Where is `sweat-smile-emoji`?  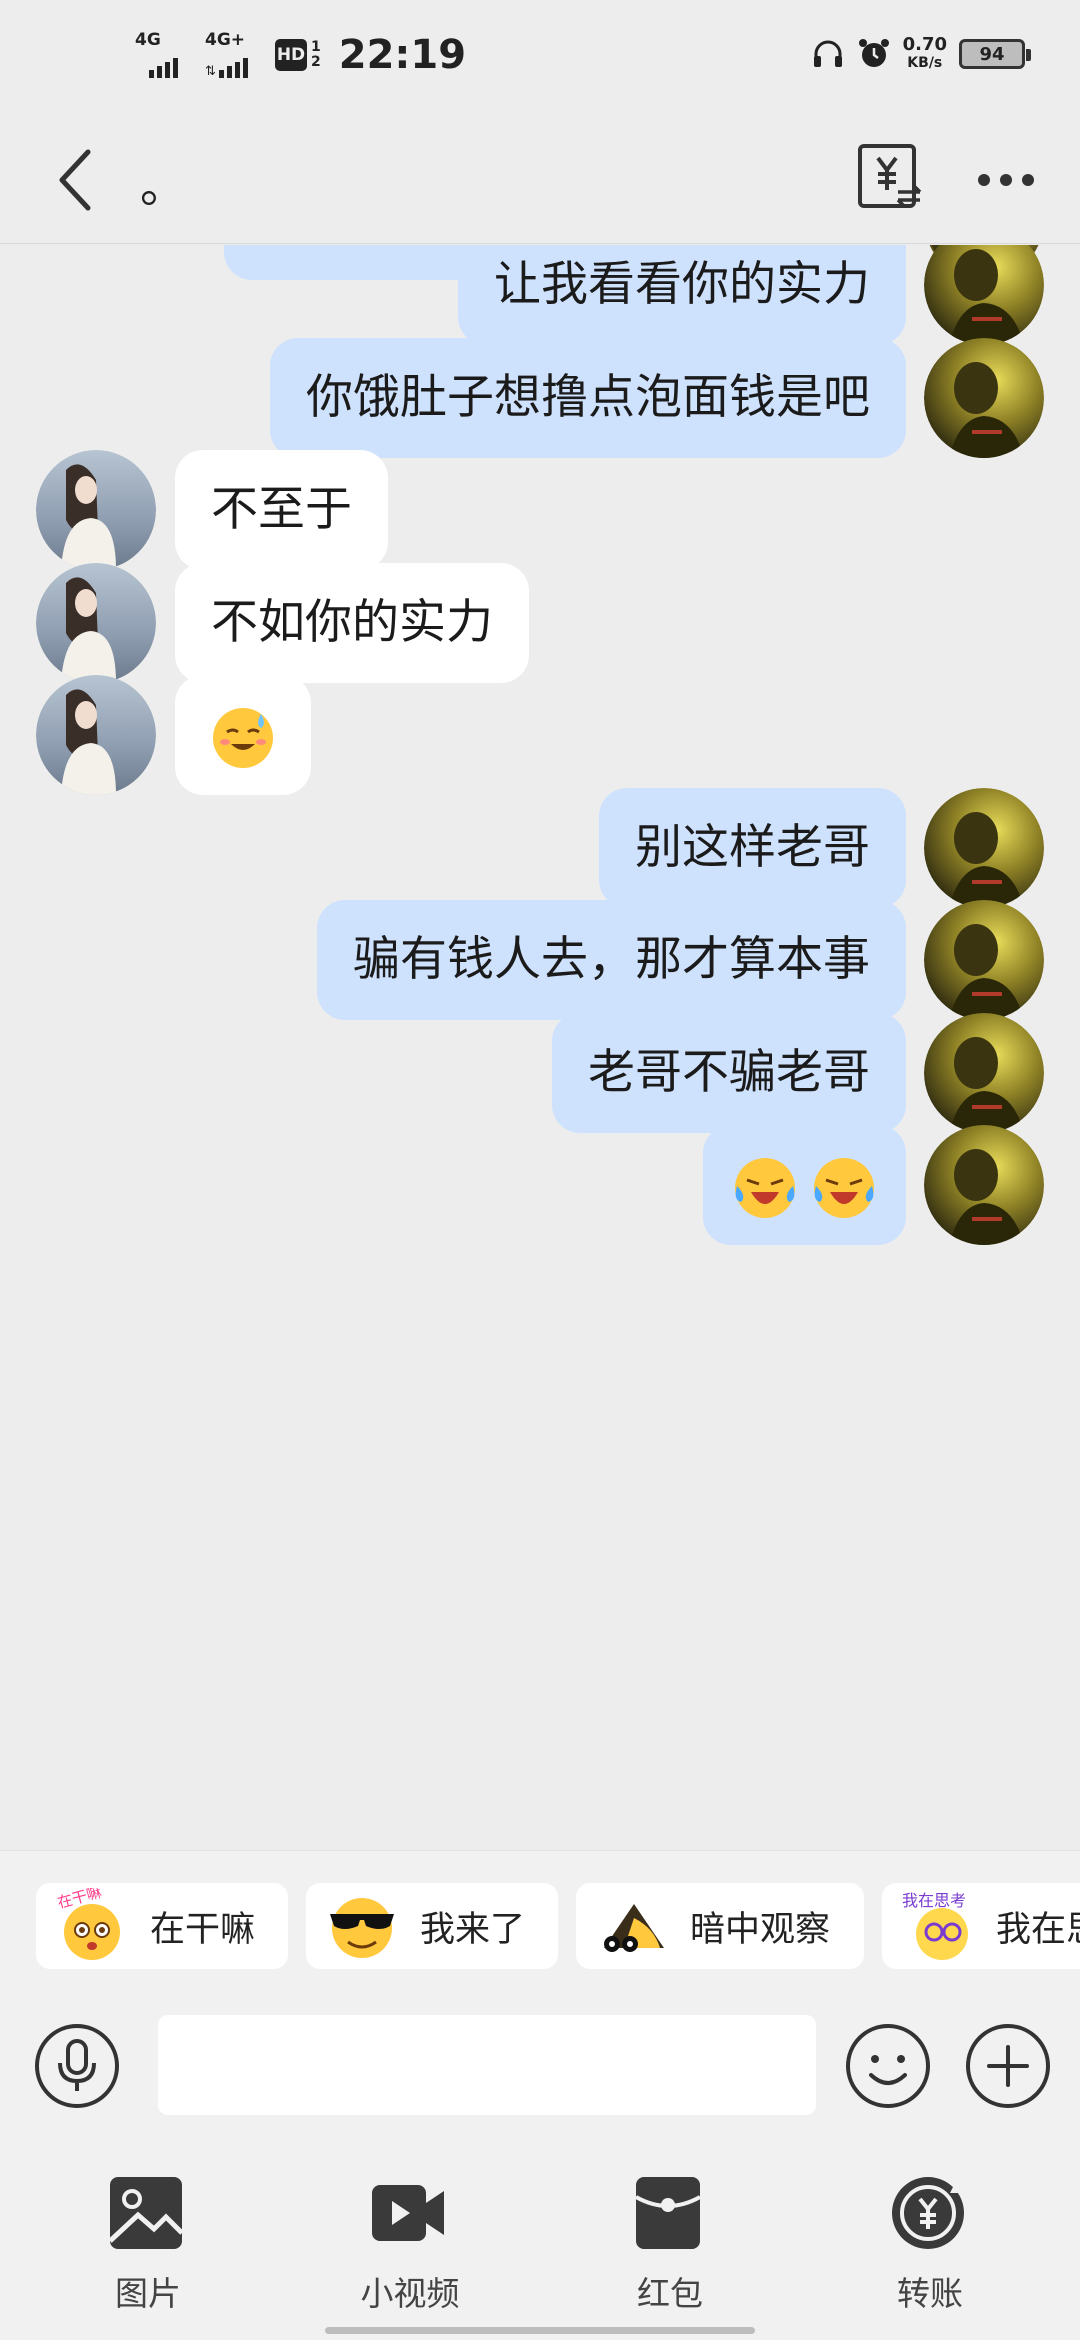 sweat-smile-emoji is located at coordinates (243, 737).